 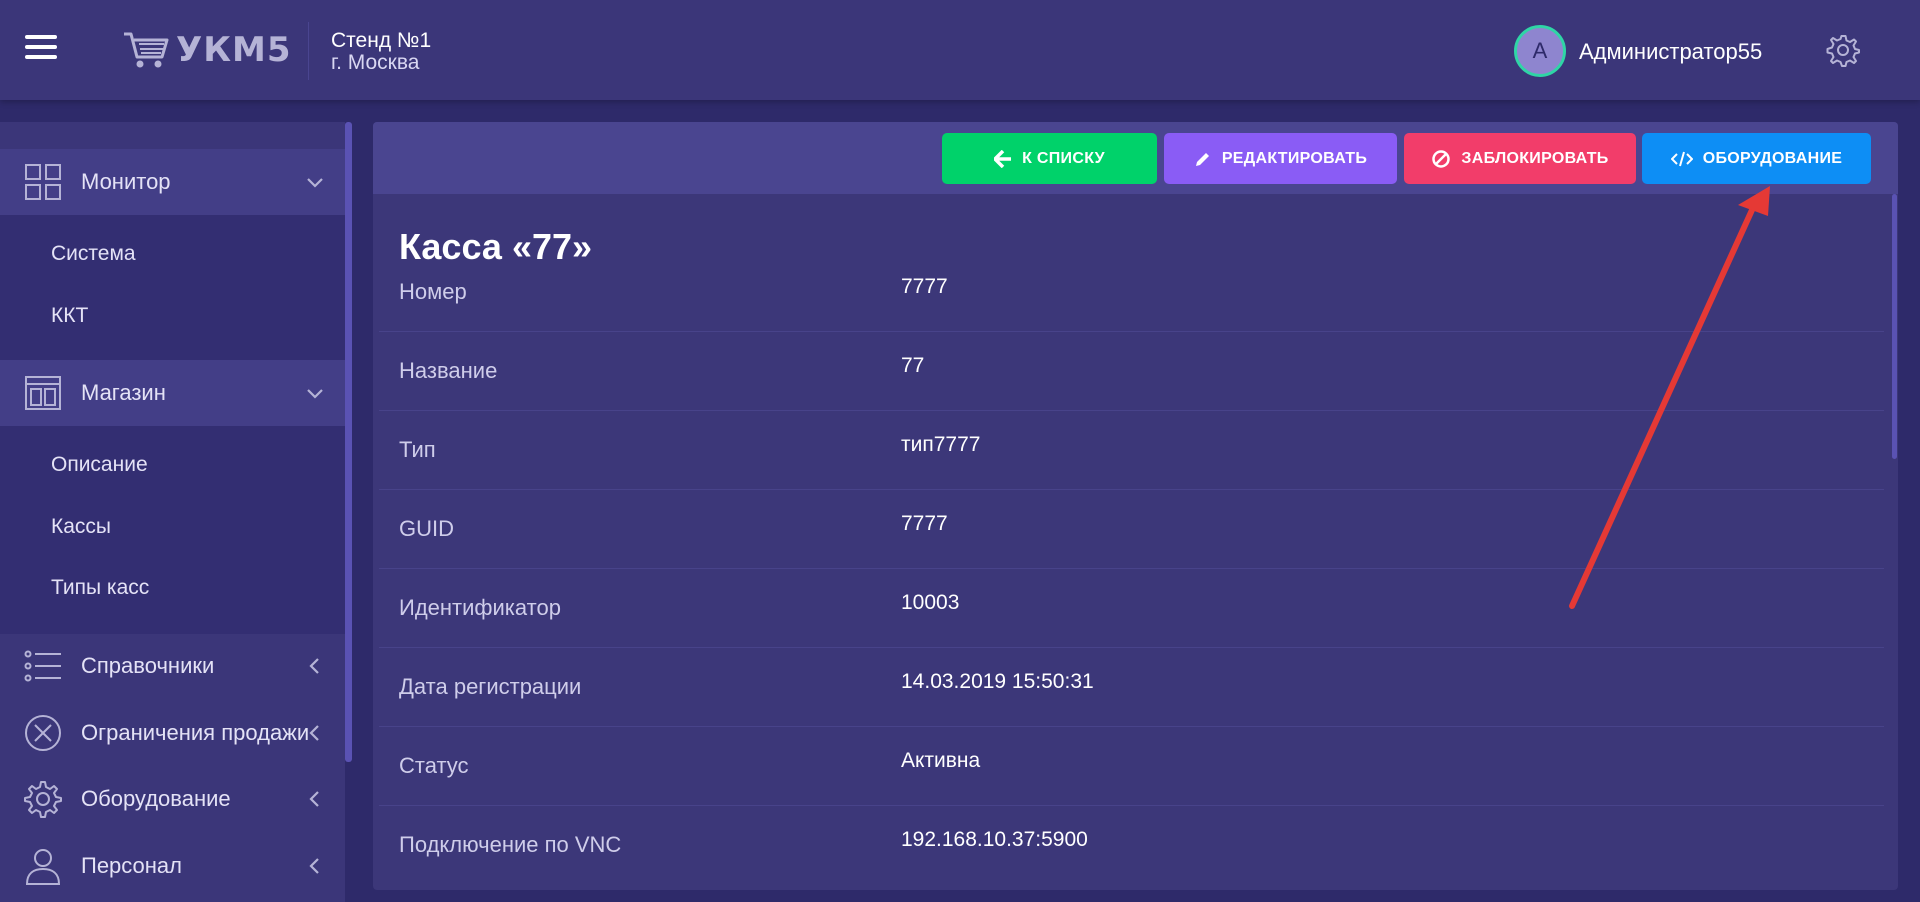 I want to click on user-icon, so click(x=43, y=867).